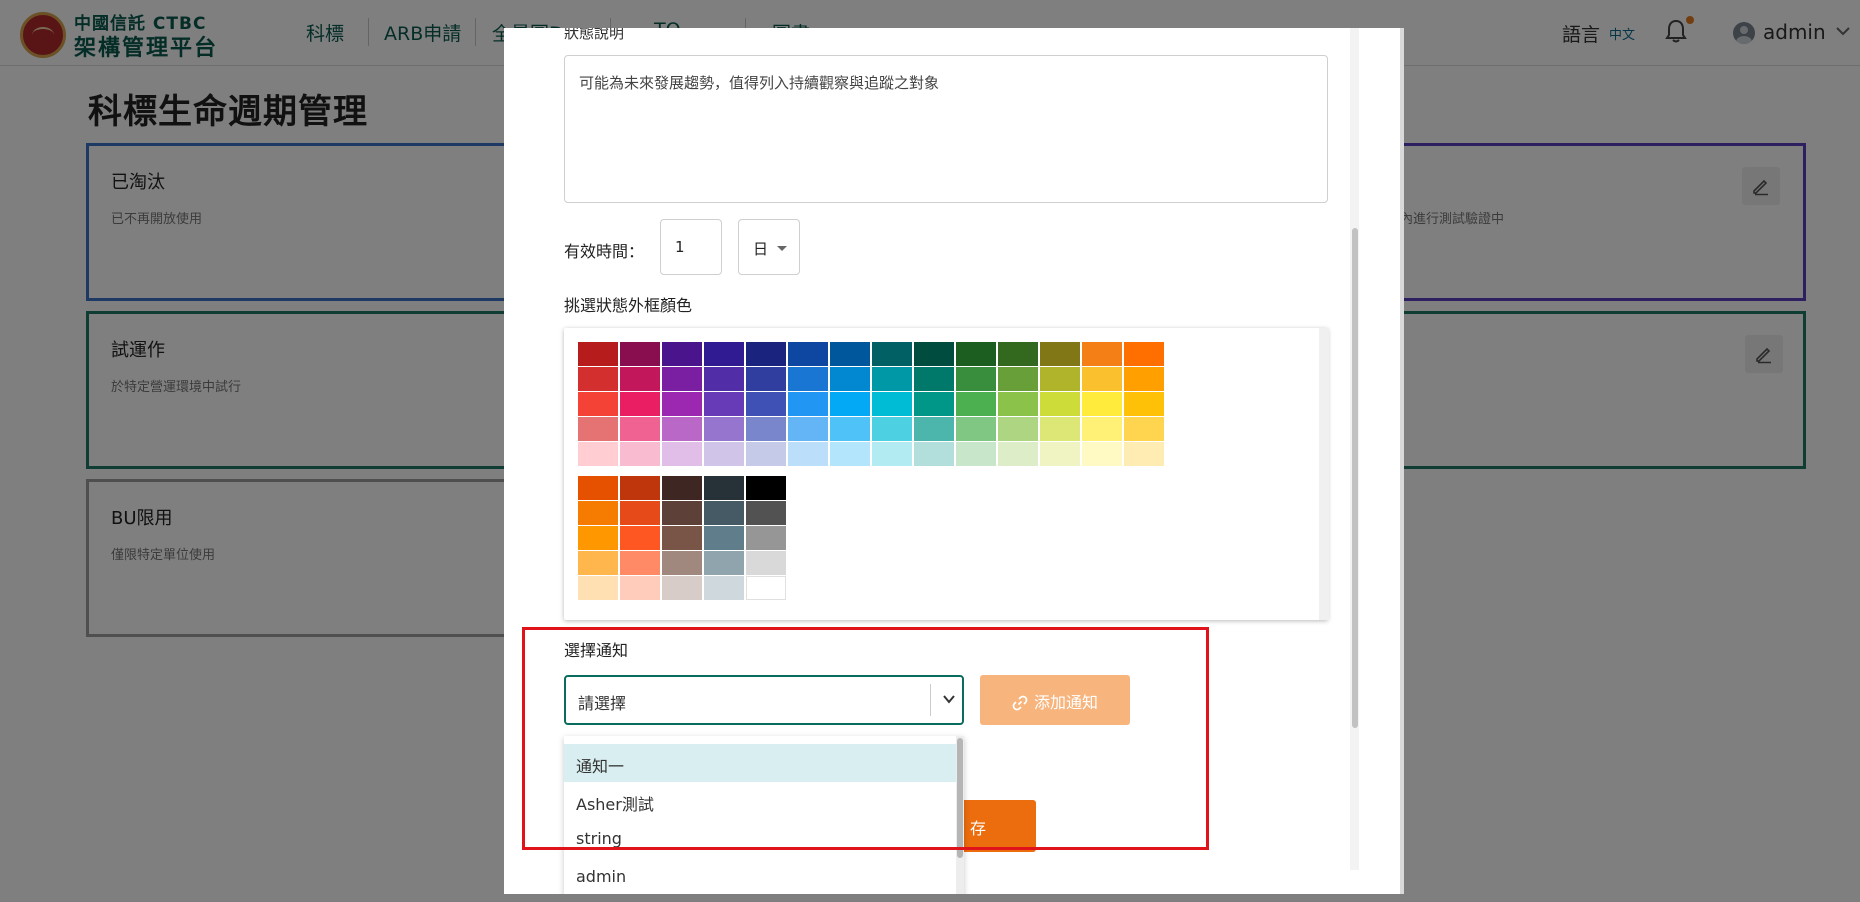 The width and height of the screenshot is (1860, 902). What do you see at coordinates (1324, 474) in the screenshot?
I see `palette-scrollbar` at bounding box center [1324, 474].